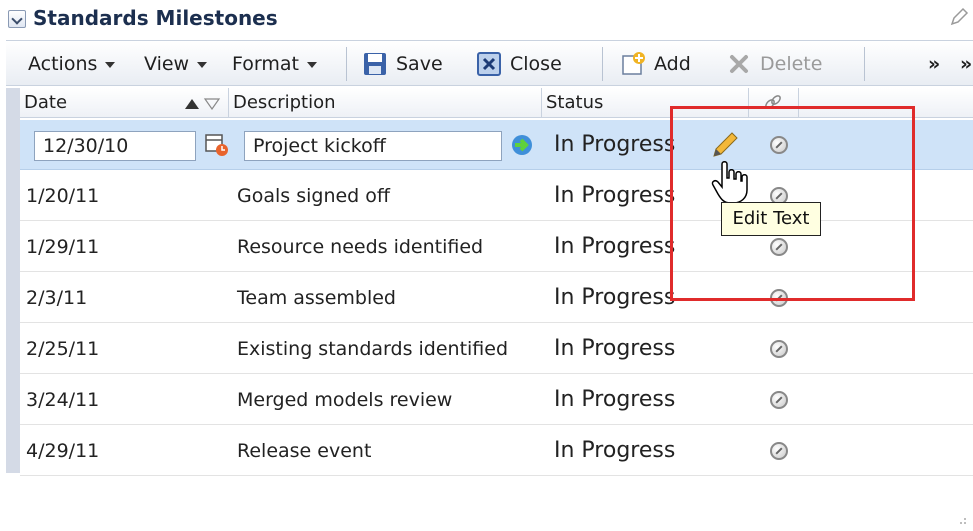 This screenshot has width=973, height=531. Describe the element at coordinates (63, 64) in the screenshot. I see `actions-menu-label: Actions` at that location.